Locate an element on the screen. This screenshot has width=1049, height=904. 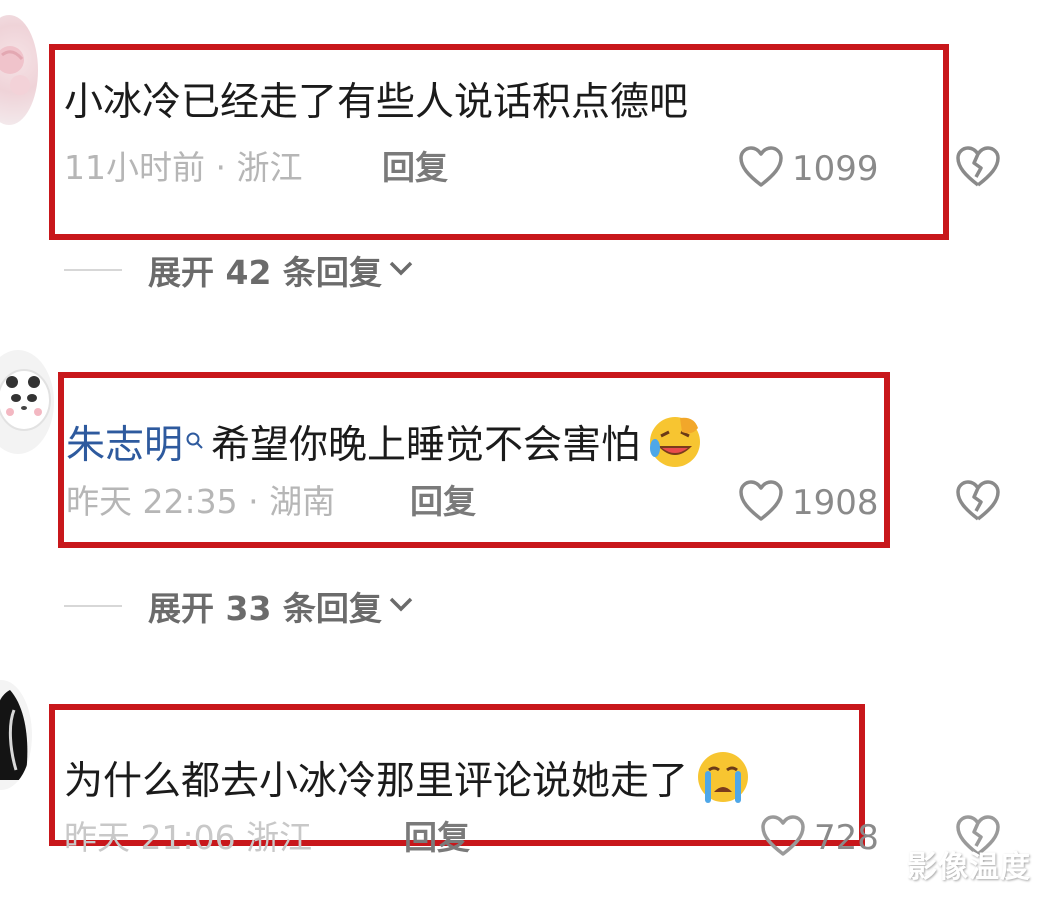
user-mention: 朱志明 is located at coordinates (124, 445).